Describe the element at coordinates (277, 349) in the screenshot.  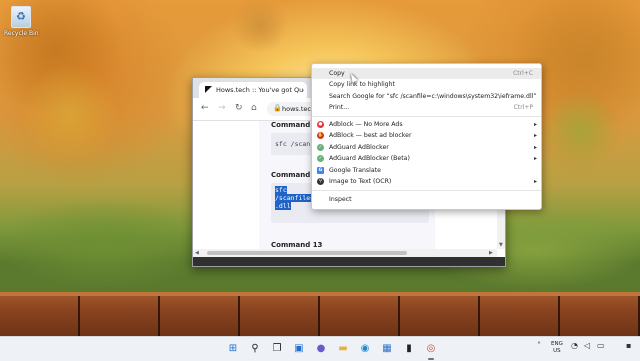
I see `task-view-icon: ❐` at that location.